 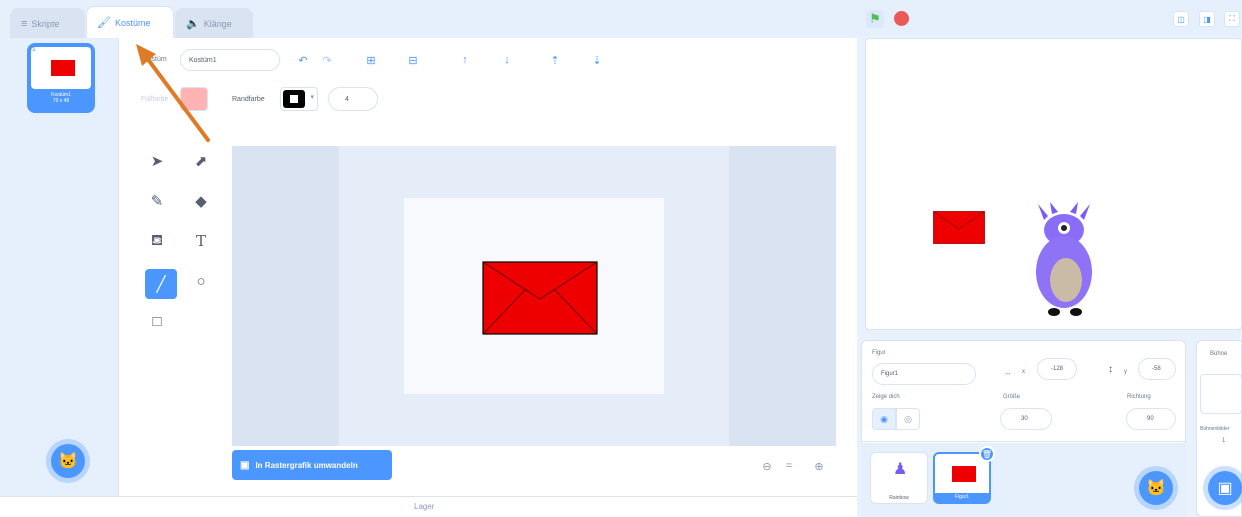 I want to click on monster-thumbnail-icon: ♟, so click(x=900, y=469).